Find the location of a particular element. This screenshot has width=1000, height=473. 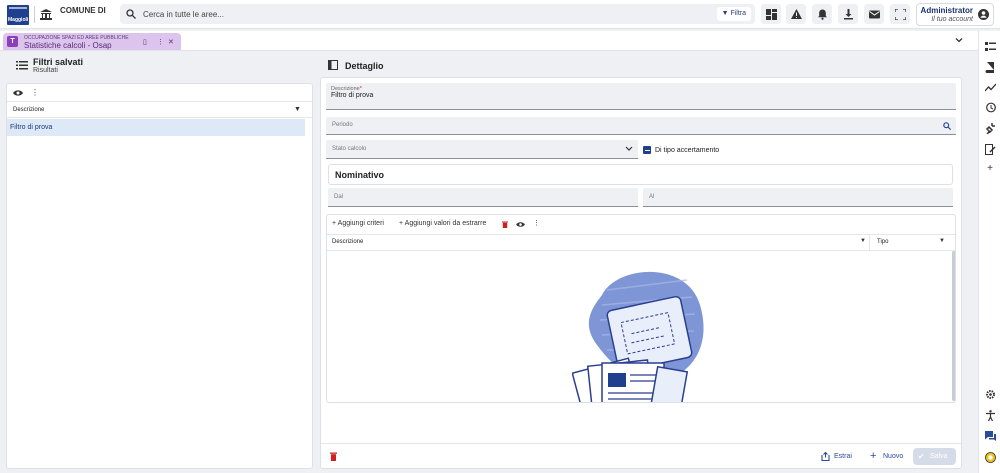

history-icon is located at coordinates (990, 107).